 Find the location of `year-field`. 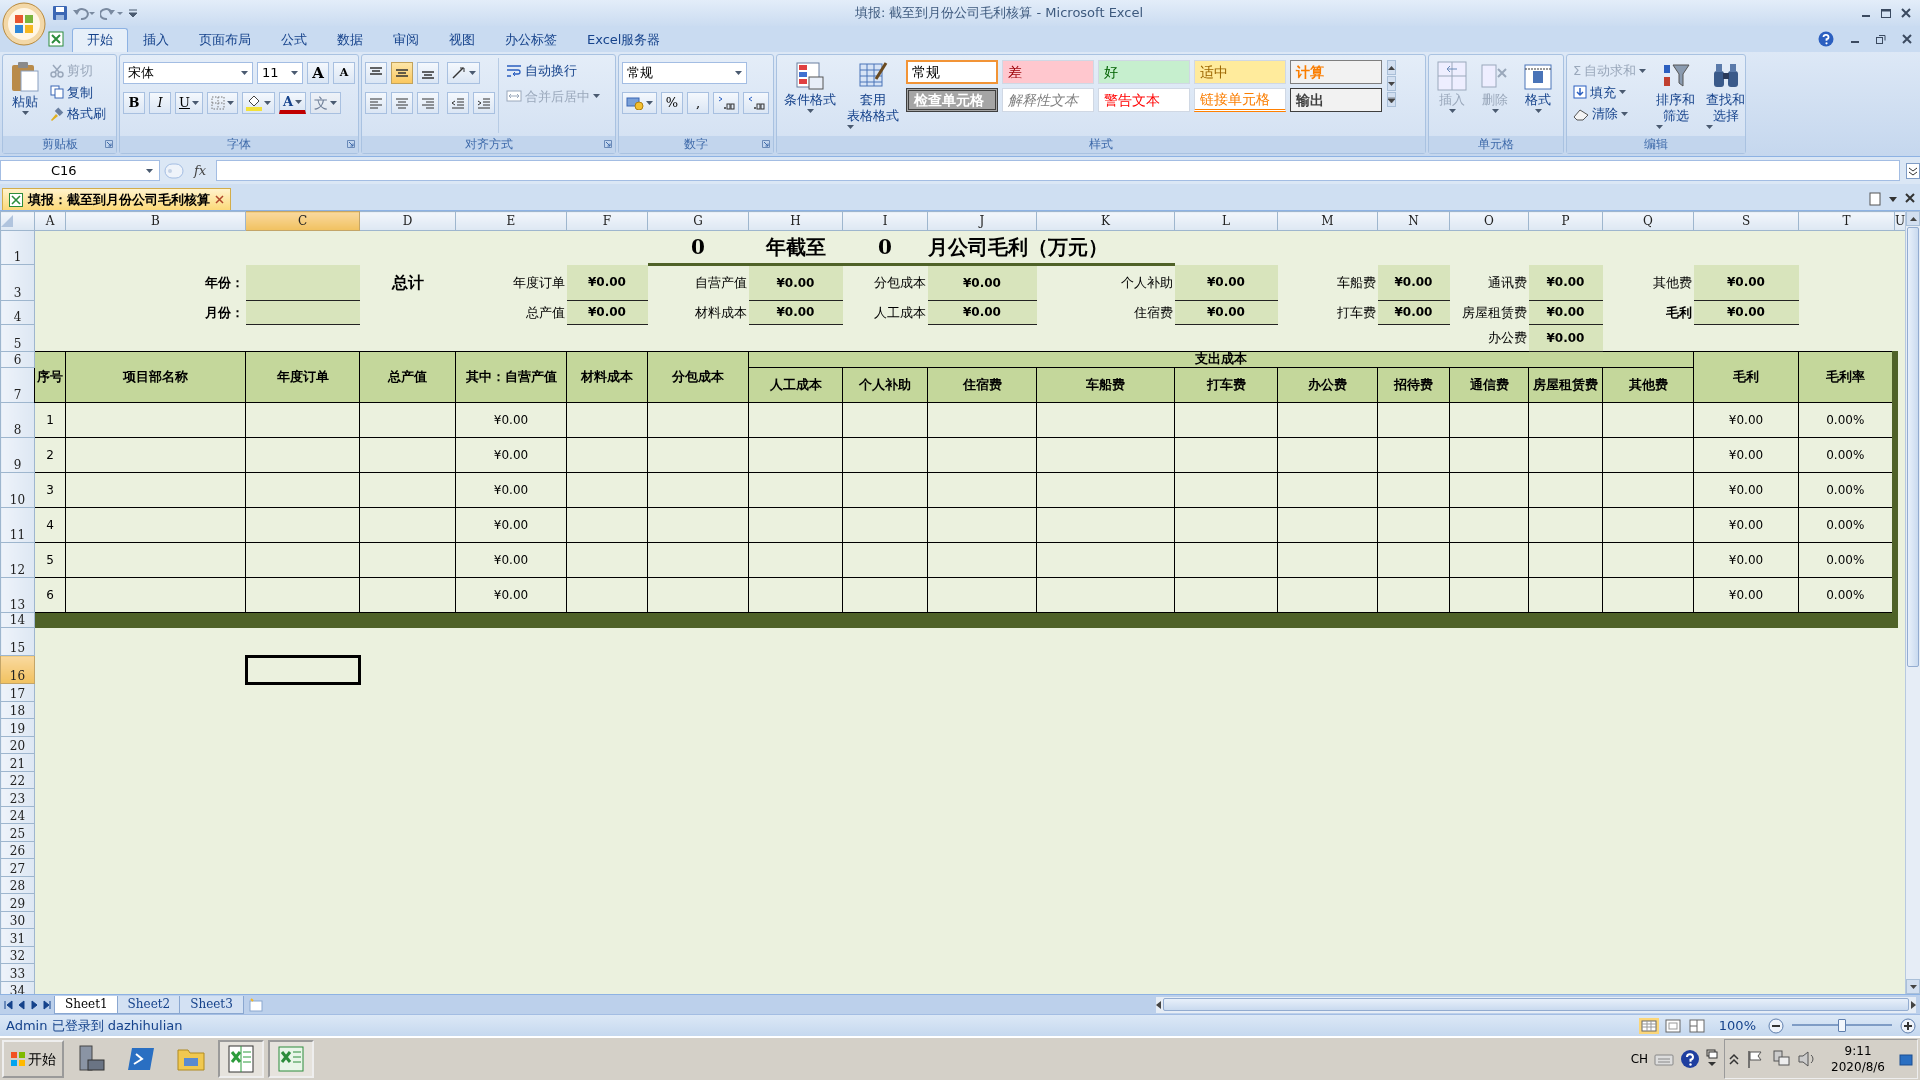

year-field is located at coordinates (302, 282).